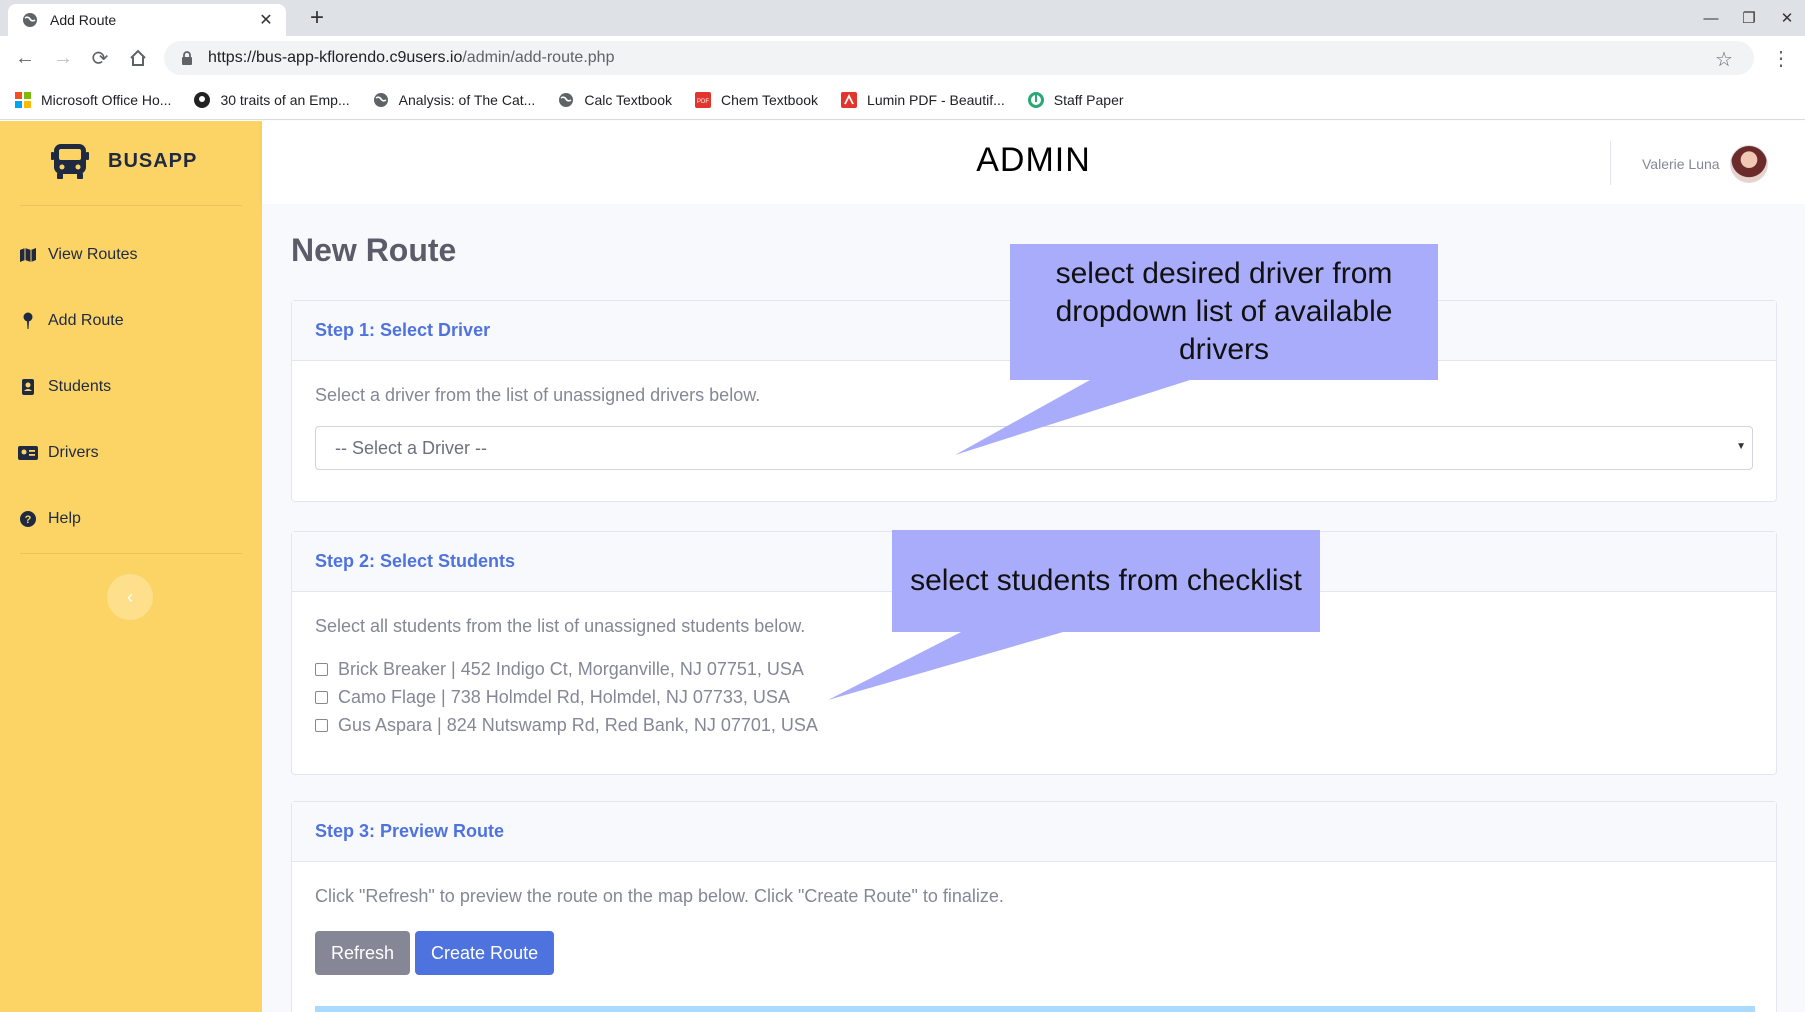  I want to click on sidebar-item-label: View Routes, so click(93, 254).